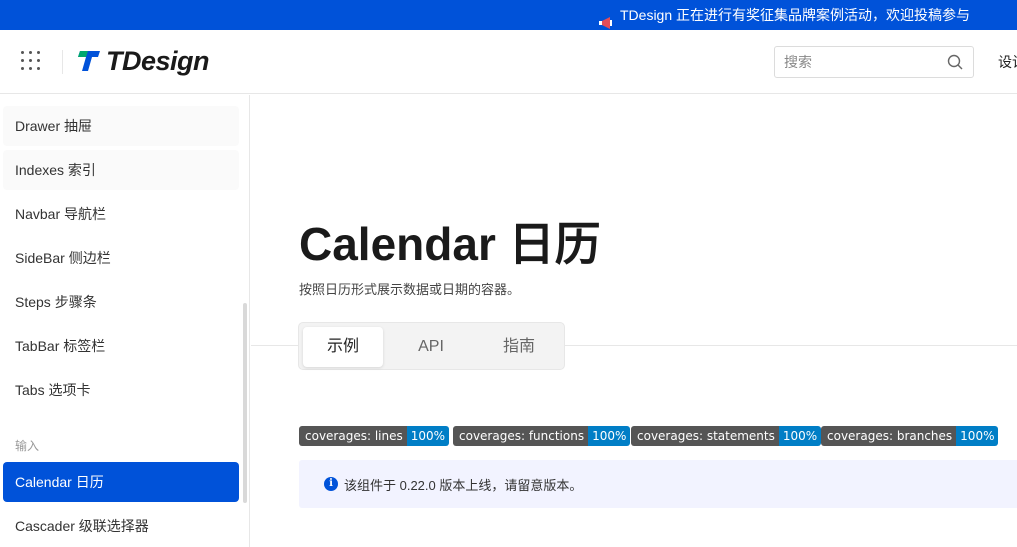 Image resolution: width=1017 pixels, height=547 pixels. What do you see at coordinates (121, 346) in the screenshot?
I see `sidebar-item-tabbar: TabBar 标签栏` at bounding box center [121, 346].